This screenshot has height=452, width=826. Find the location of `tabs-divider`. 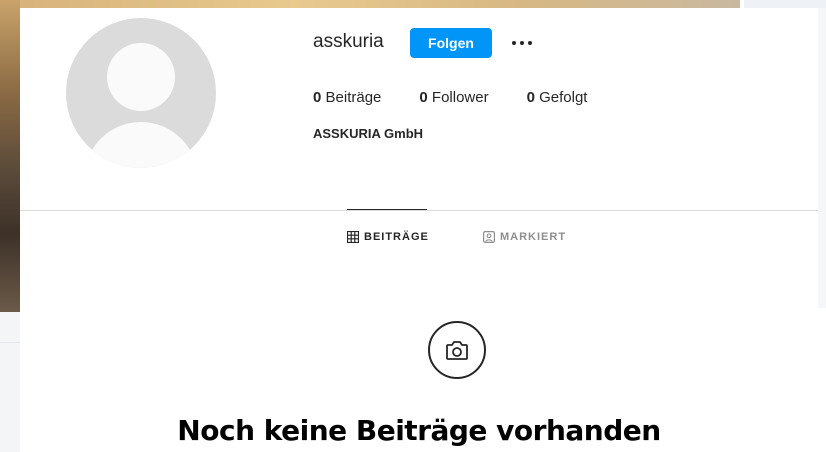

tabs-divider is located at coordinates (419, 210).